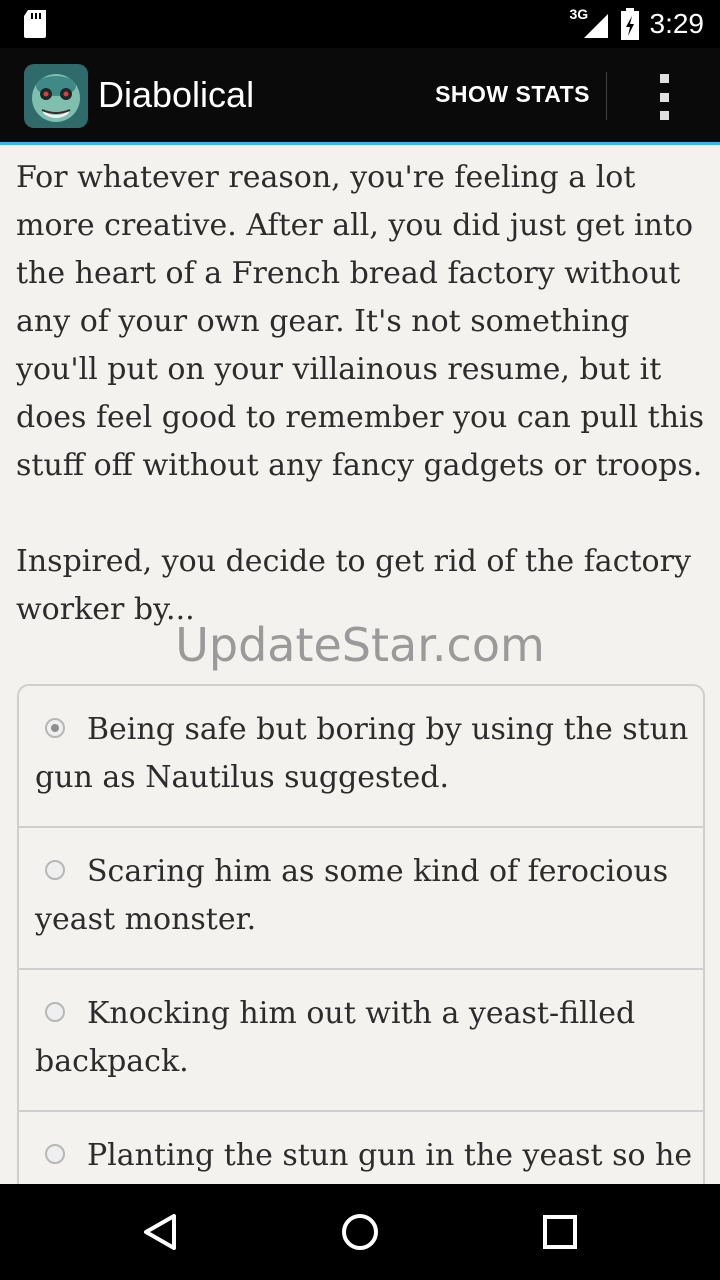 The image size is (720, 1280). I want to click on signal-icon: 3G, so click(590, 23).